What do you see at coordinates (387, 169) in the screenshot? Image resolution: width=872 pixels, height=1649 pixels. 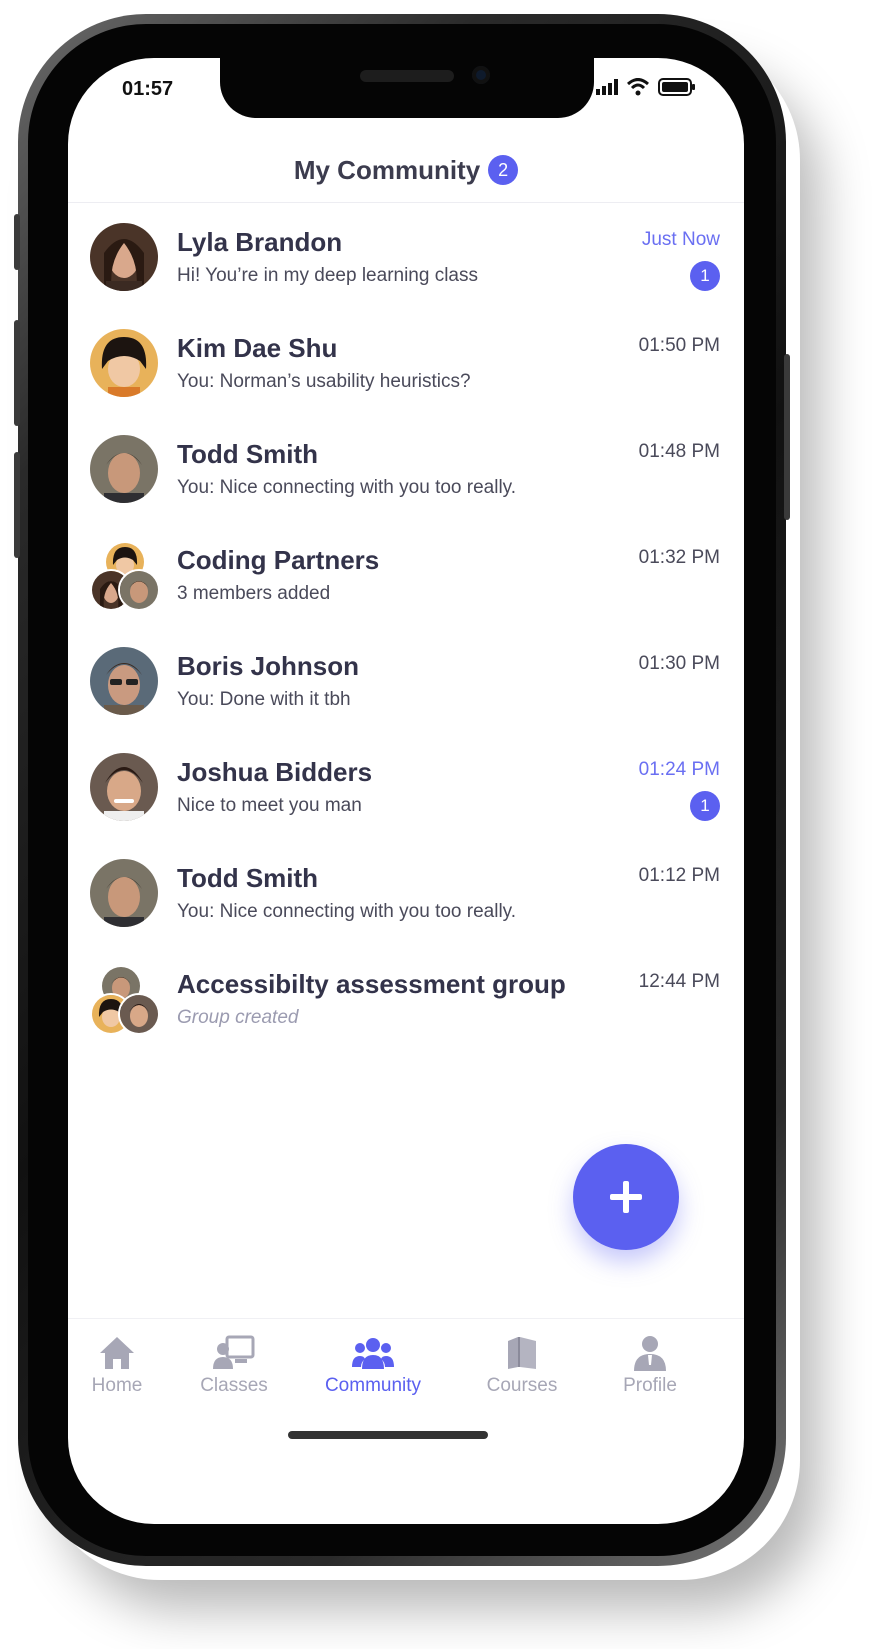 I see `page-title: My Community` at bounding box center [387, 169].